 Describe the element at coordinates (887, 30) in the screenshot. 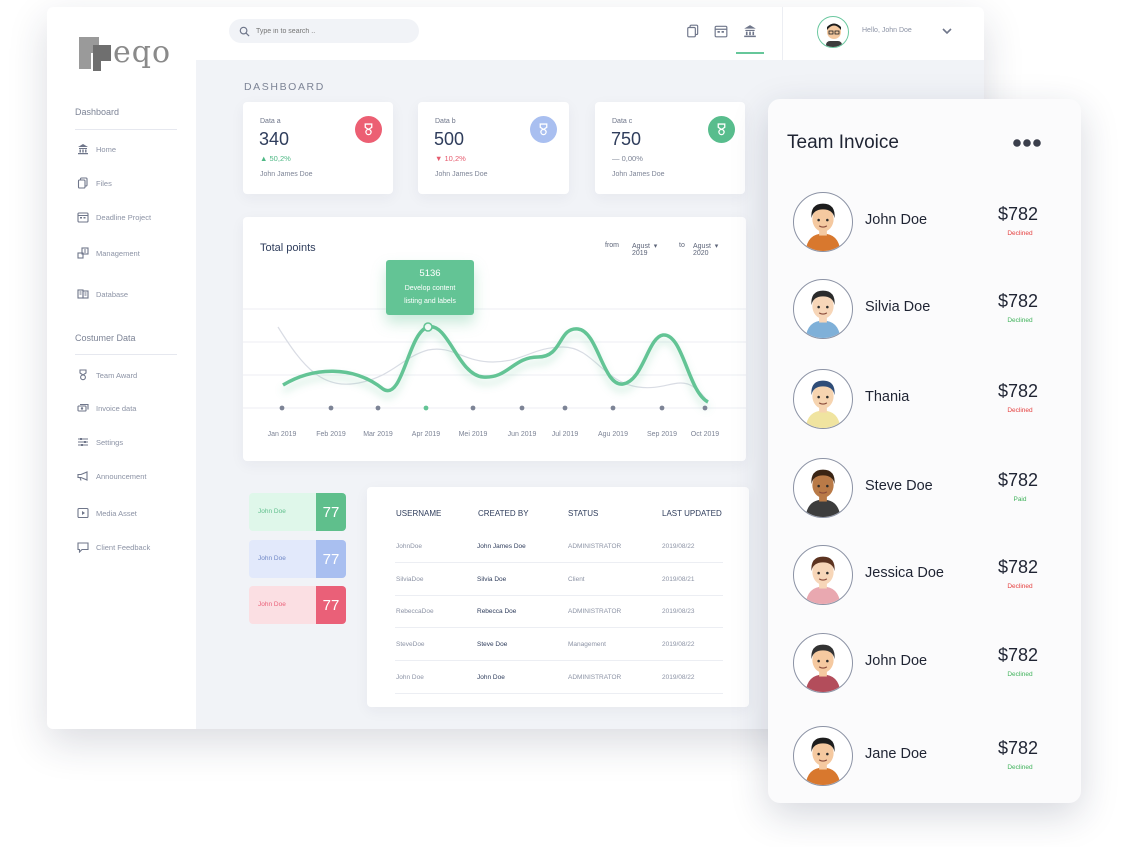

I see `greeting-text: Hello, John Doe` at that location.